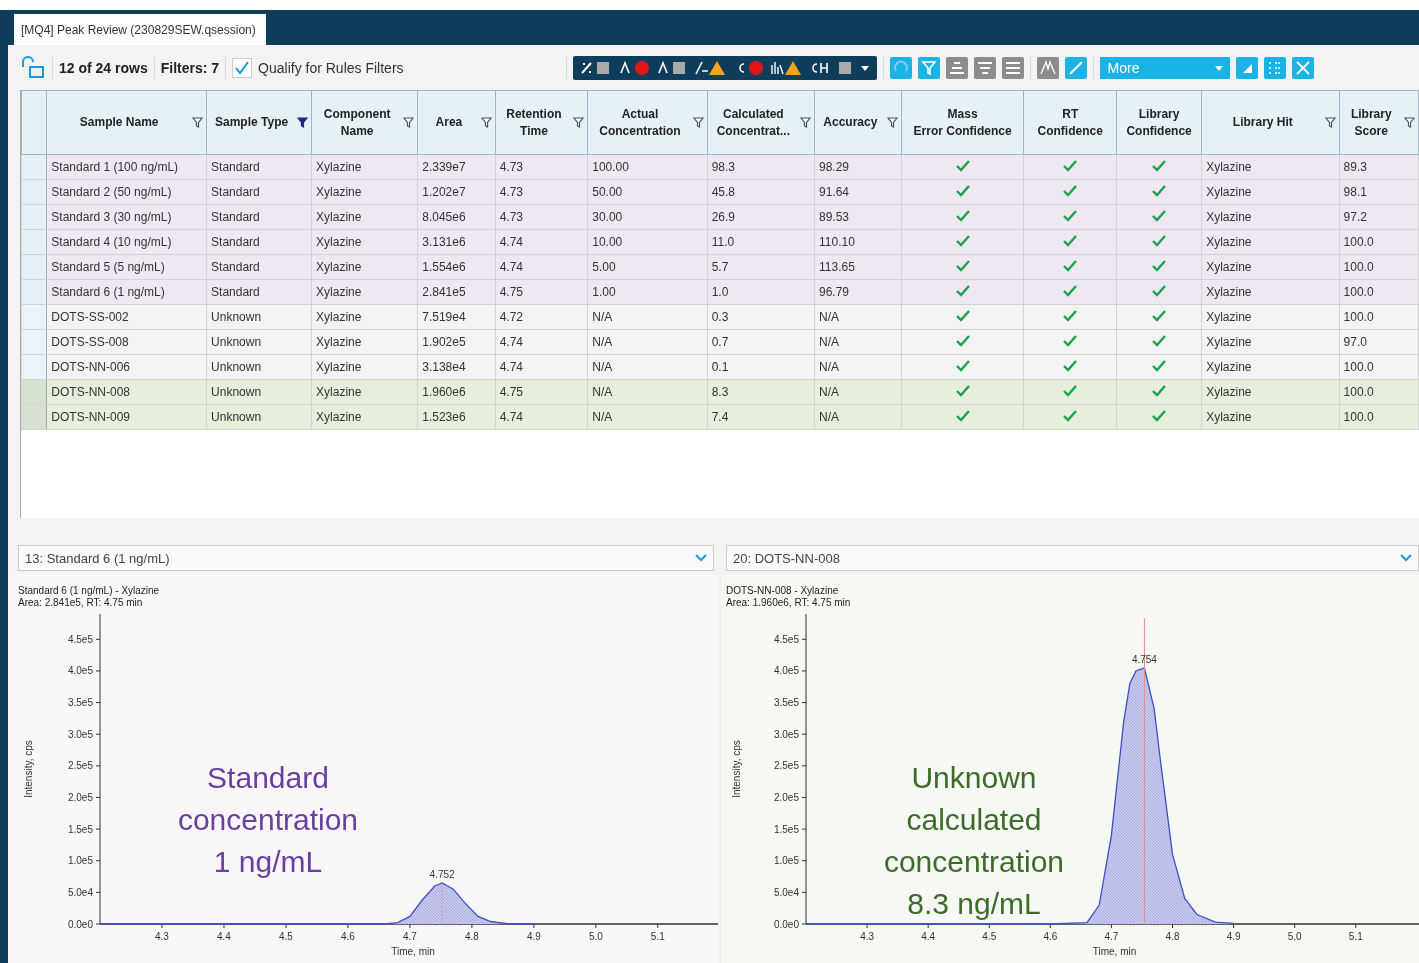 The image size is (1419, 963). I want to click on table-cell: 98.29, so click(858, 167).